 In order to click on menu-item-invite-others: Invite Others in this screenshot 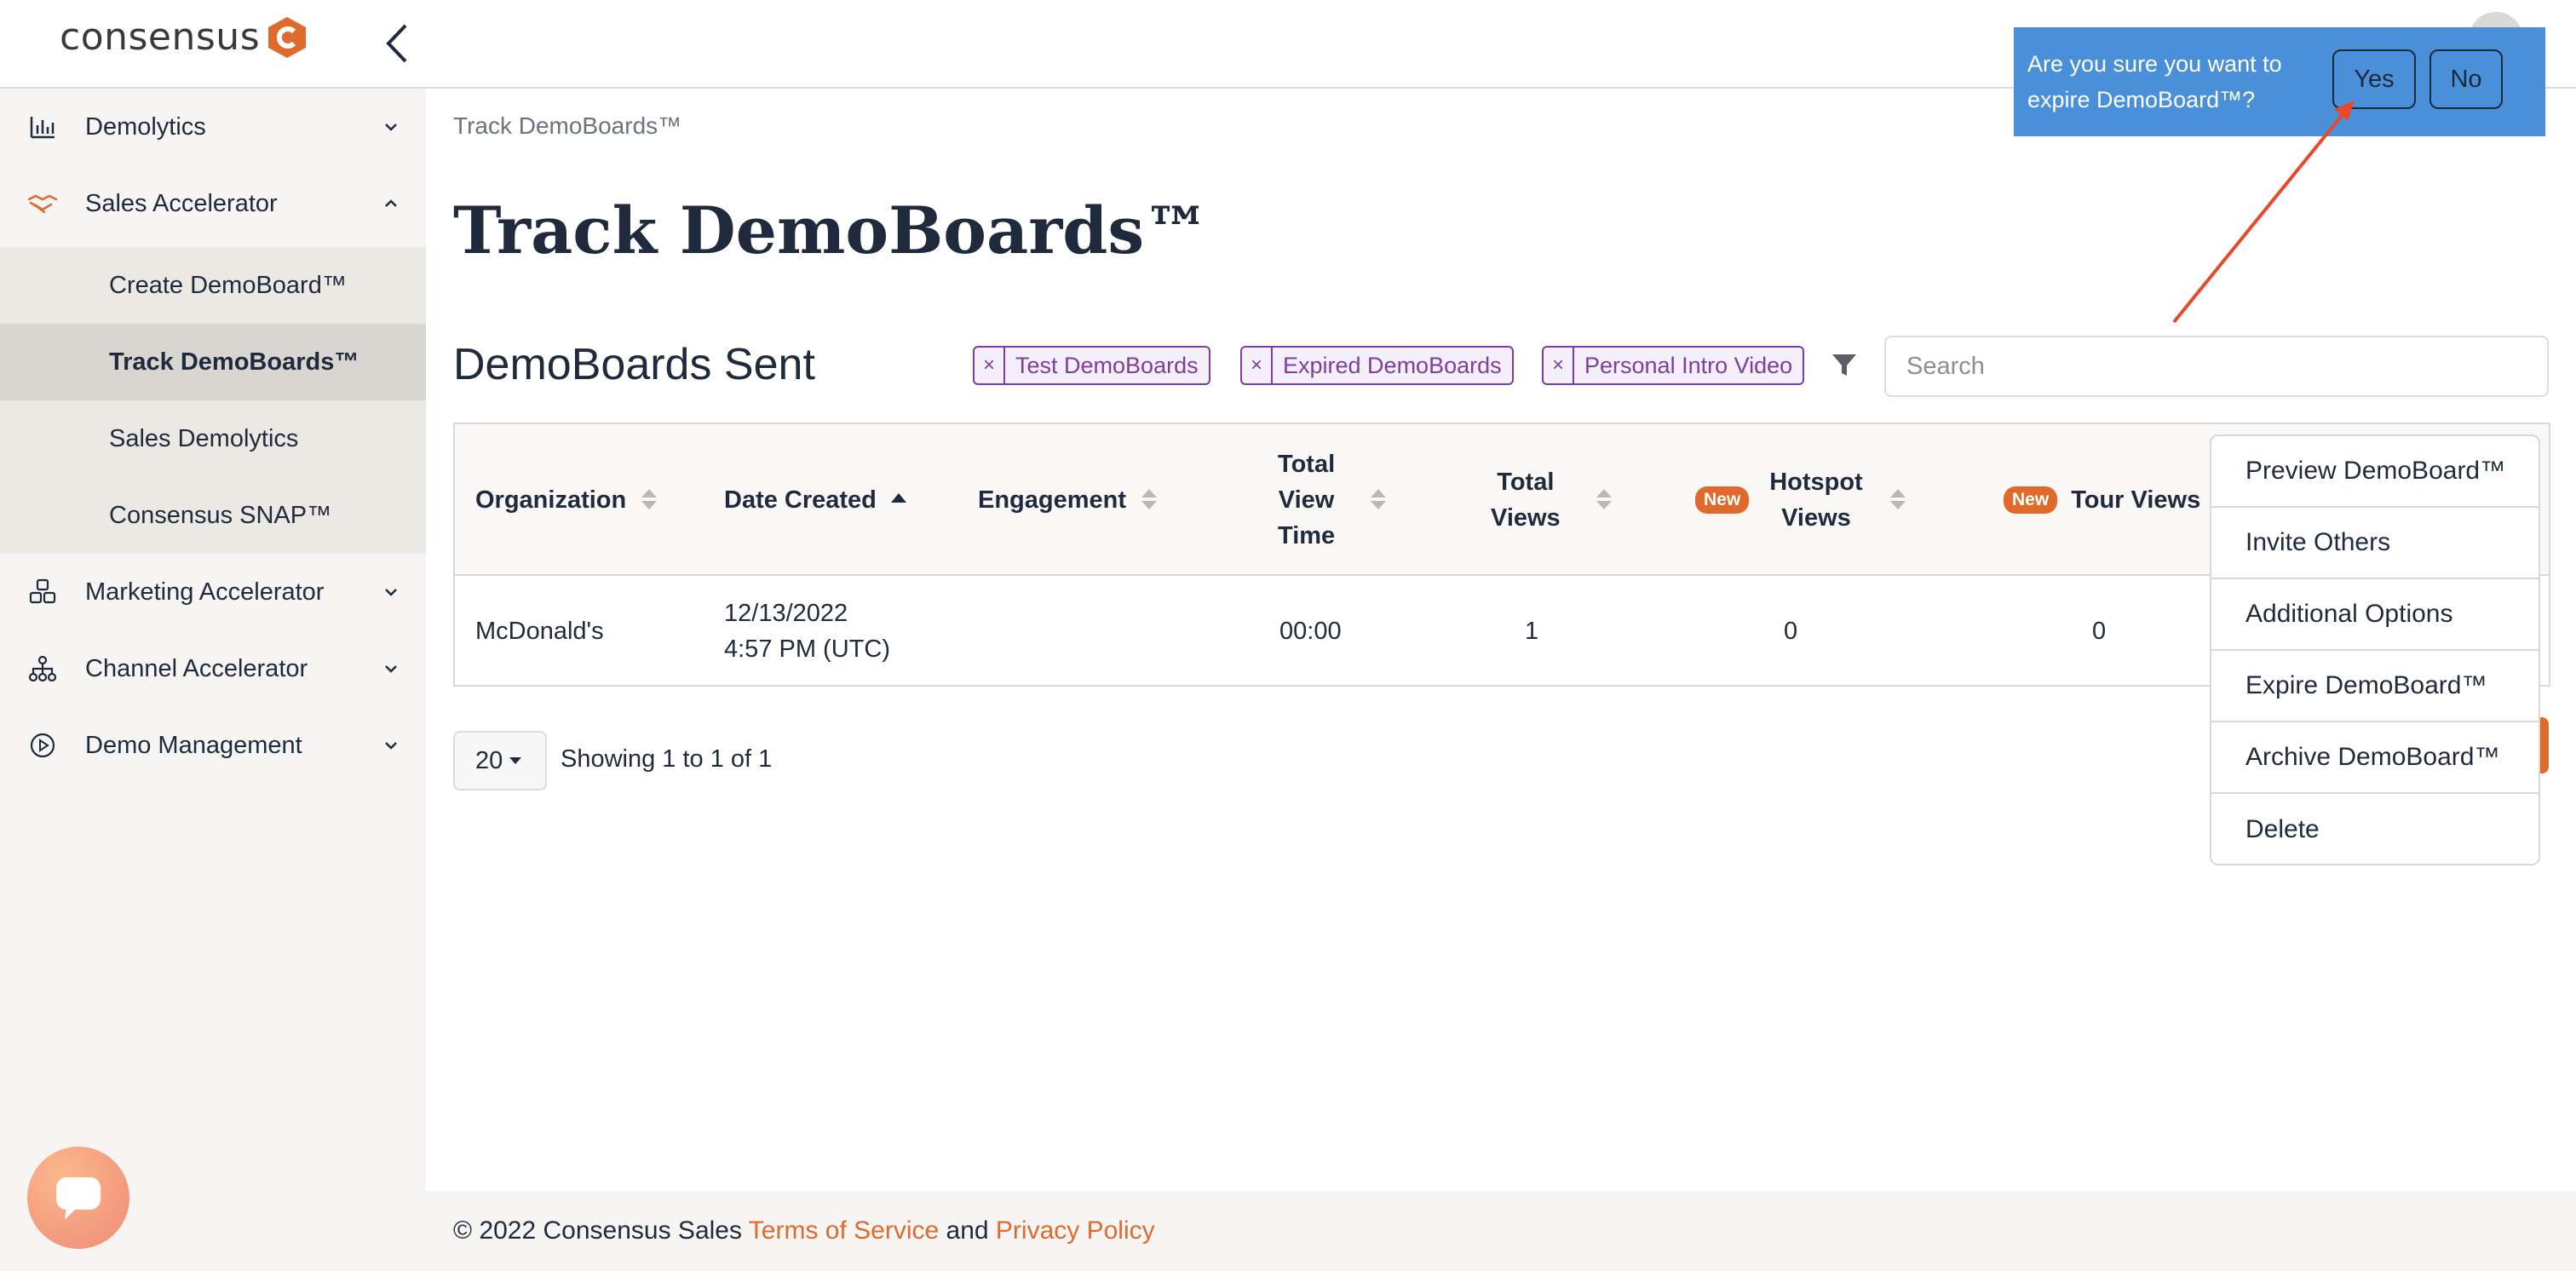, I will do `click(2375, 543)`.